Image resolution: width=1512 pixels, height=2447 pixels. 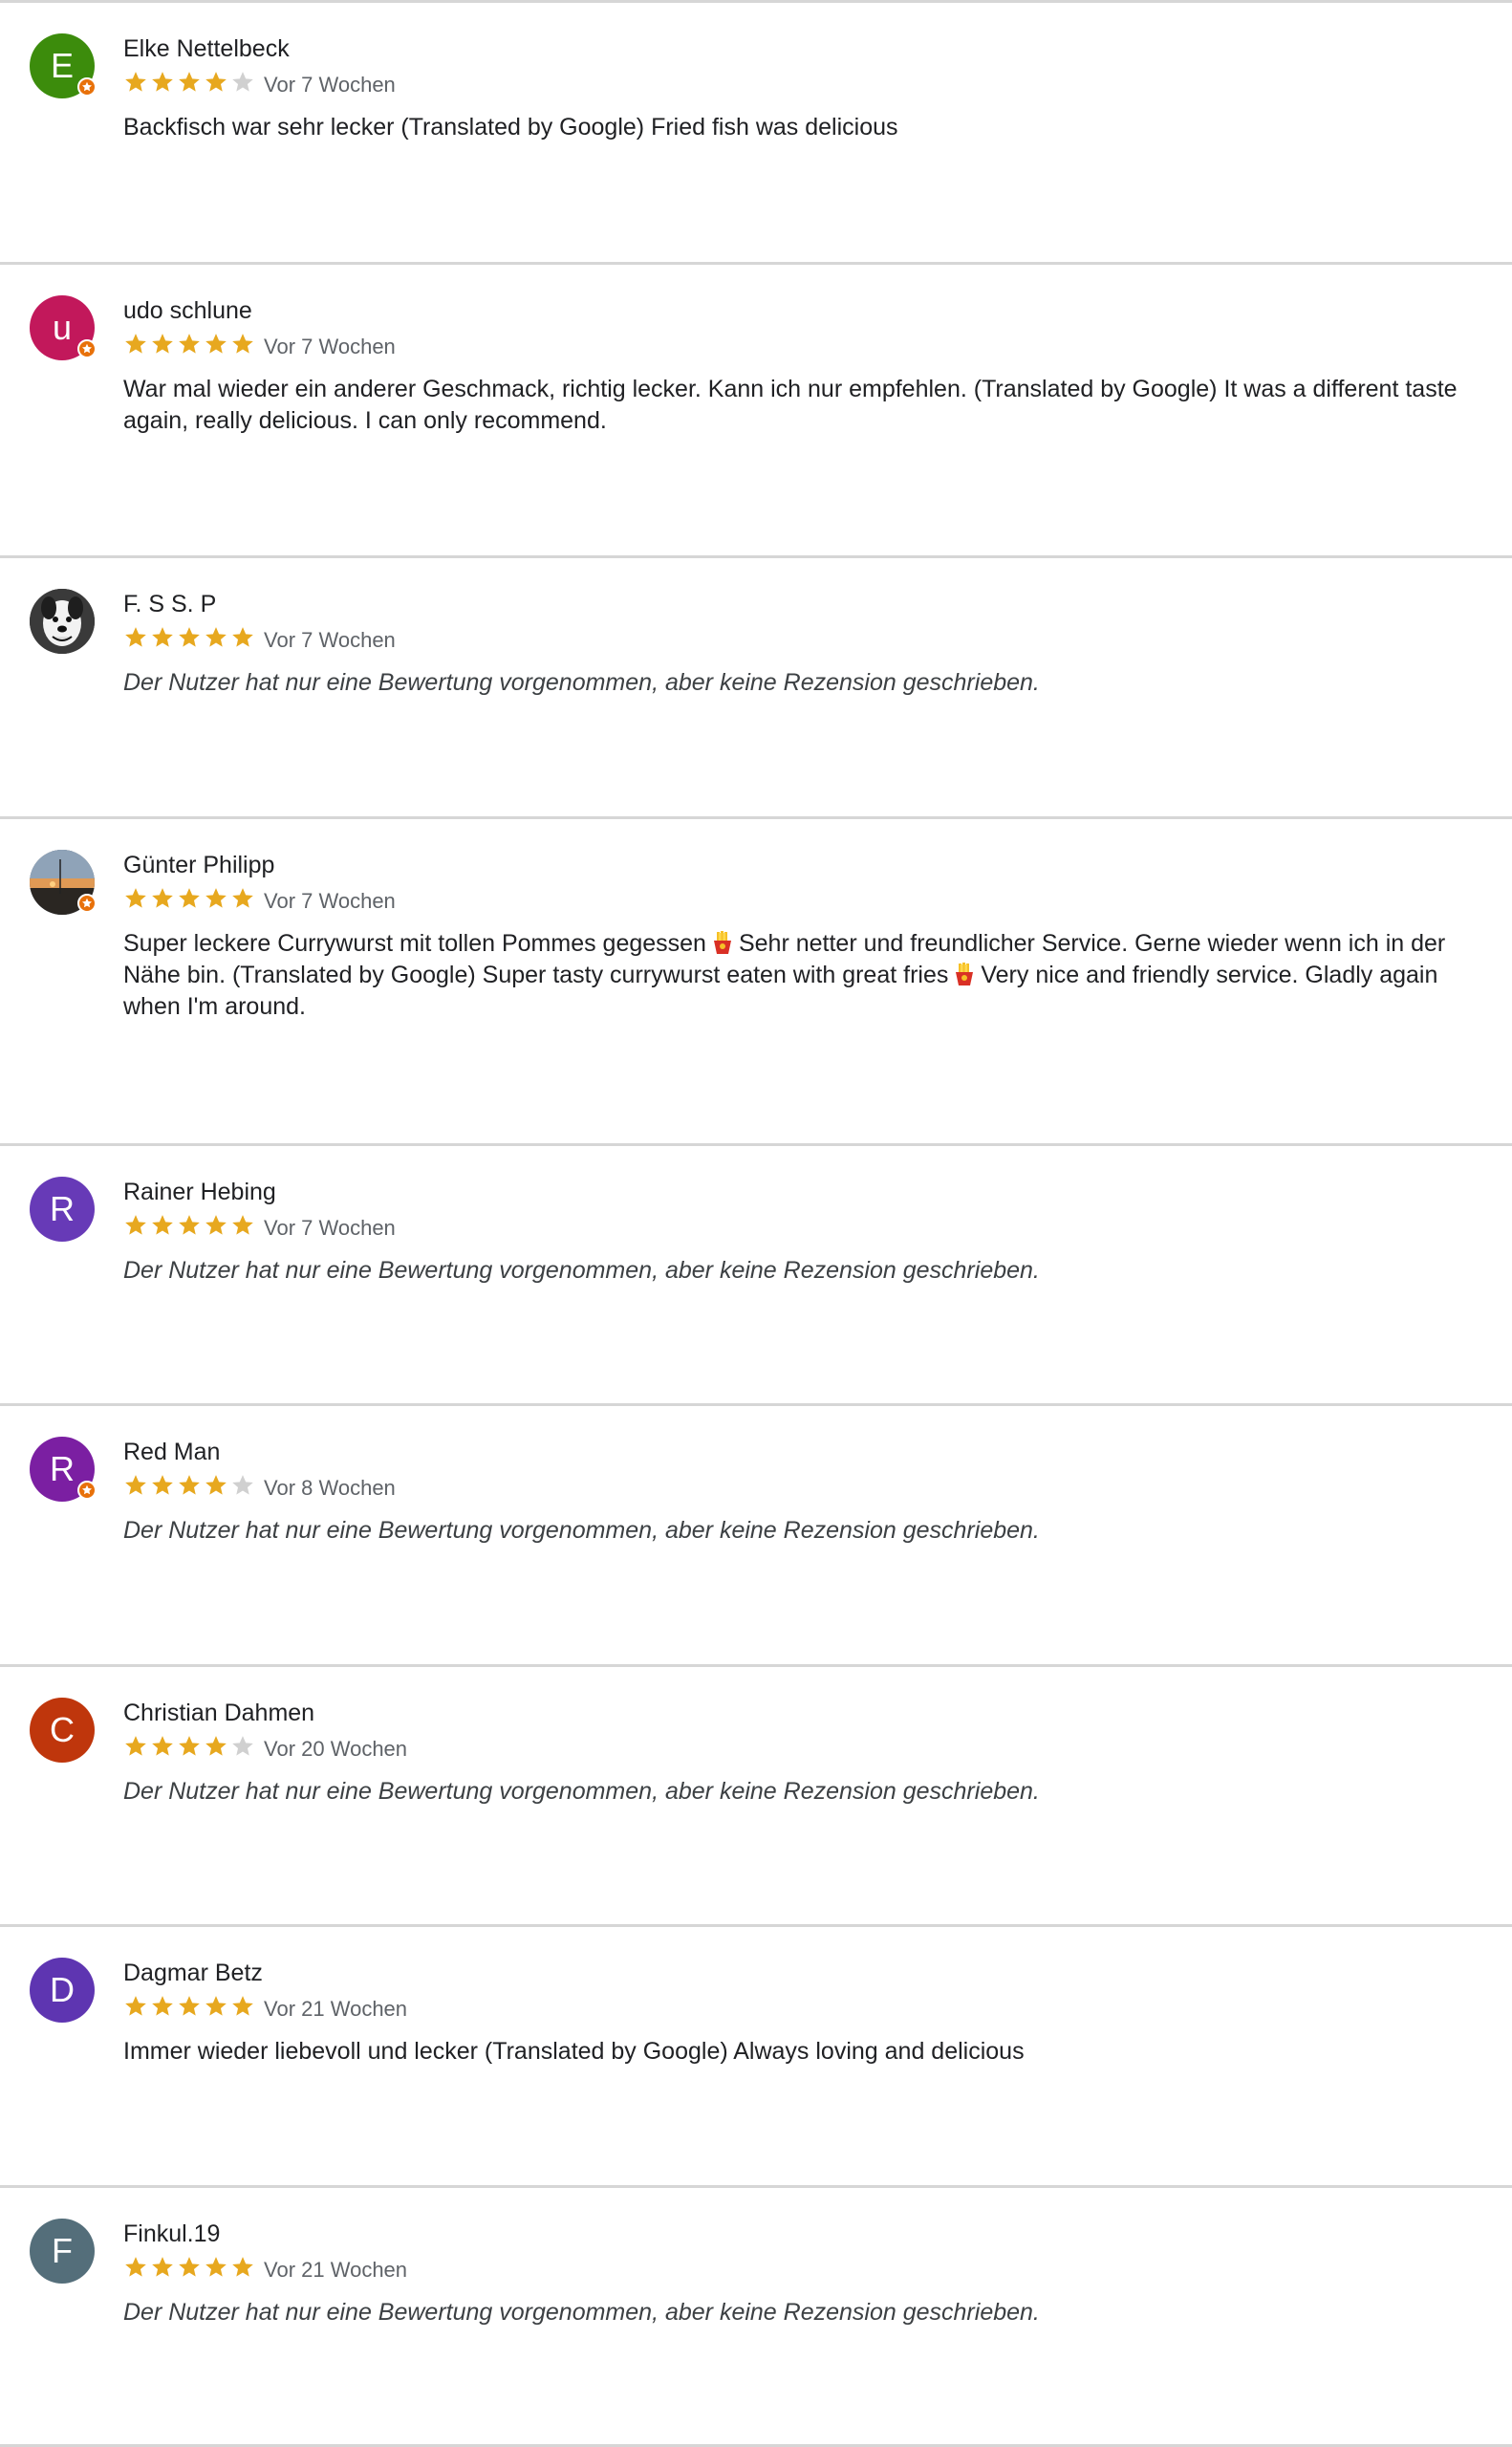 I want to click on dog-photo-icon, so click(x=62, y=621).